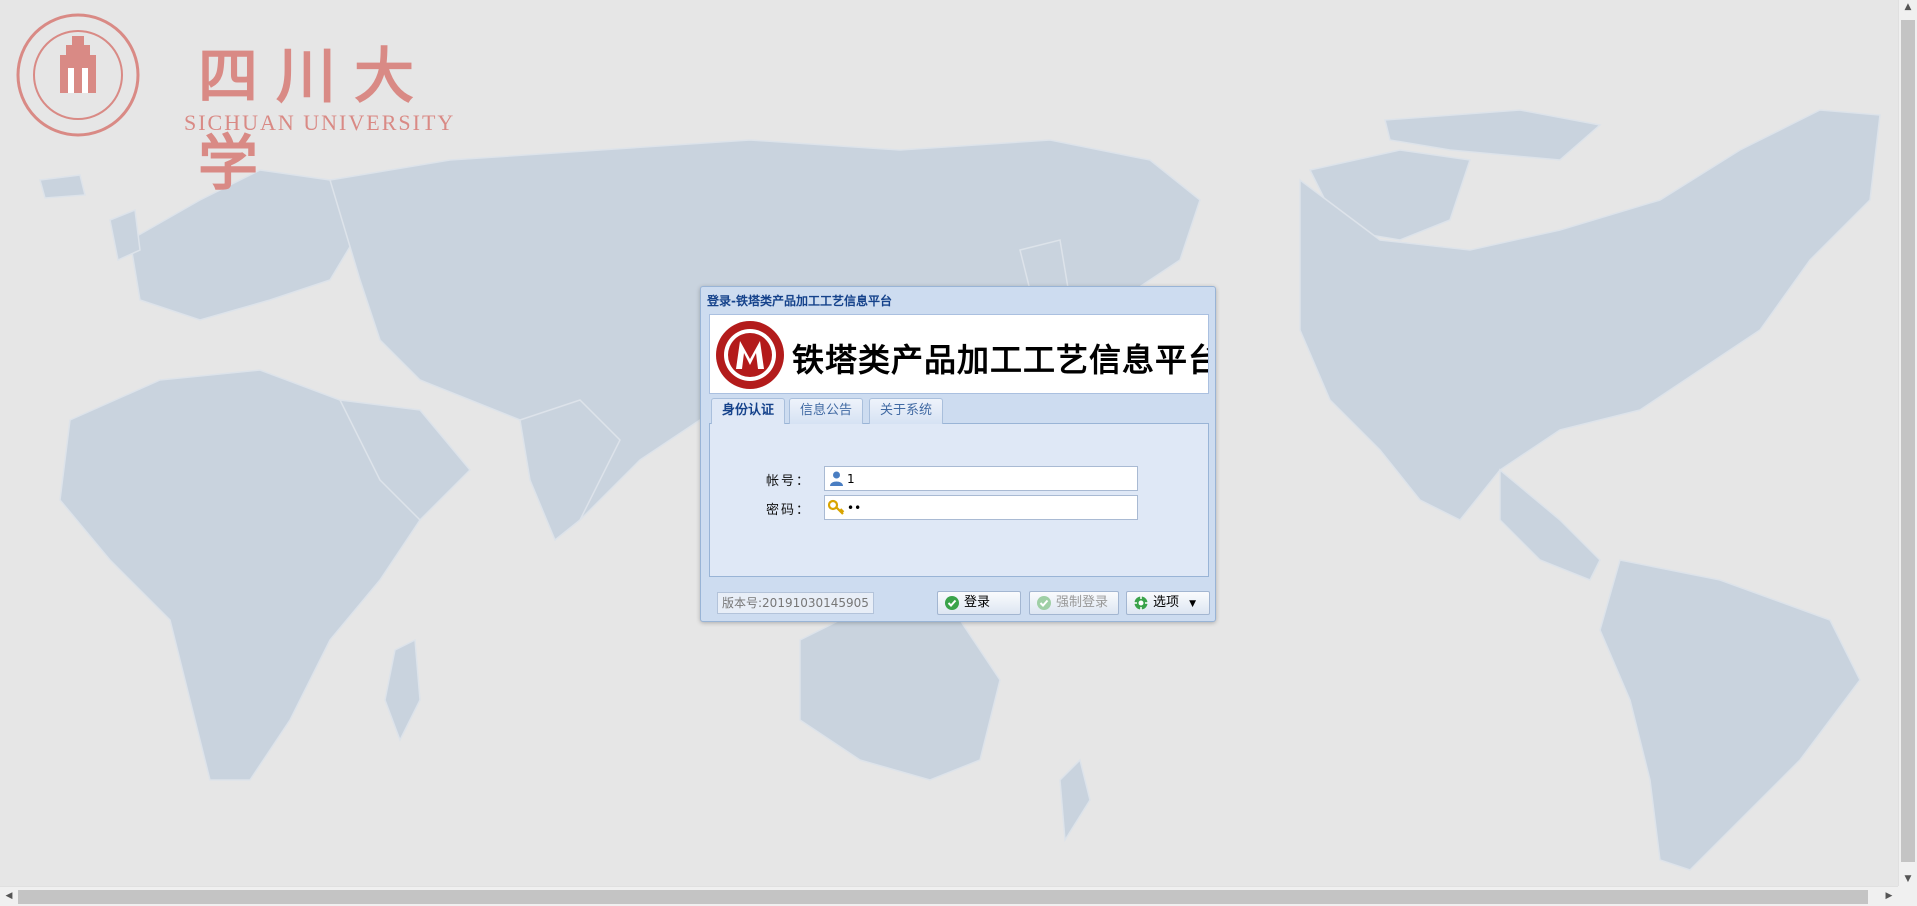 This screenshot has height=906, width=1917. I want to click on university-logo: 四川大学 SICHUAN UNIVERSITY, so click(248, 104).